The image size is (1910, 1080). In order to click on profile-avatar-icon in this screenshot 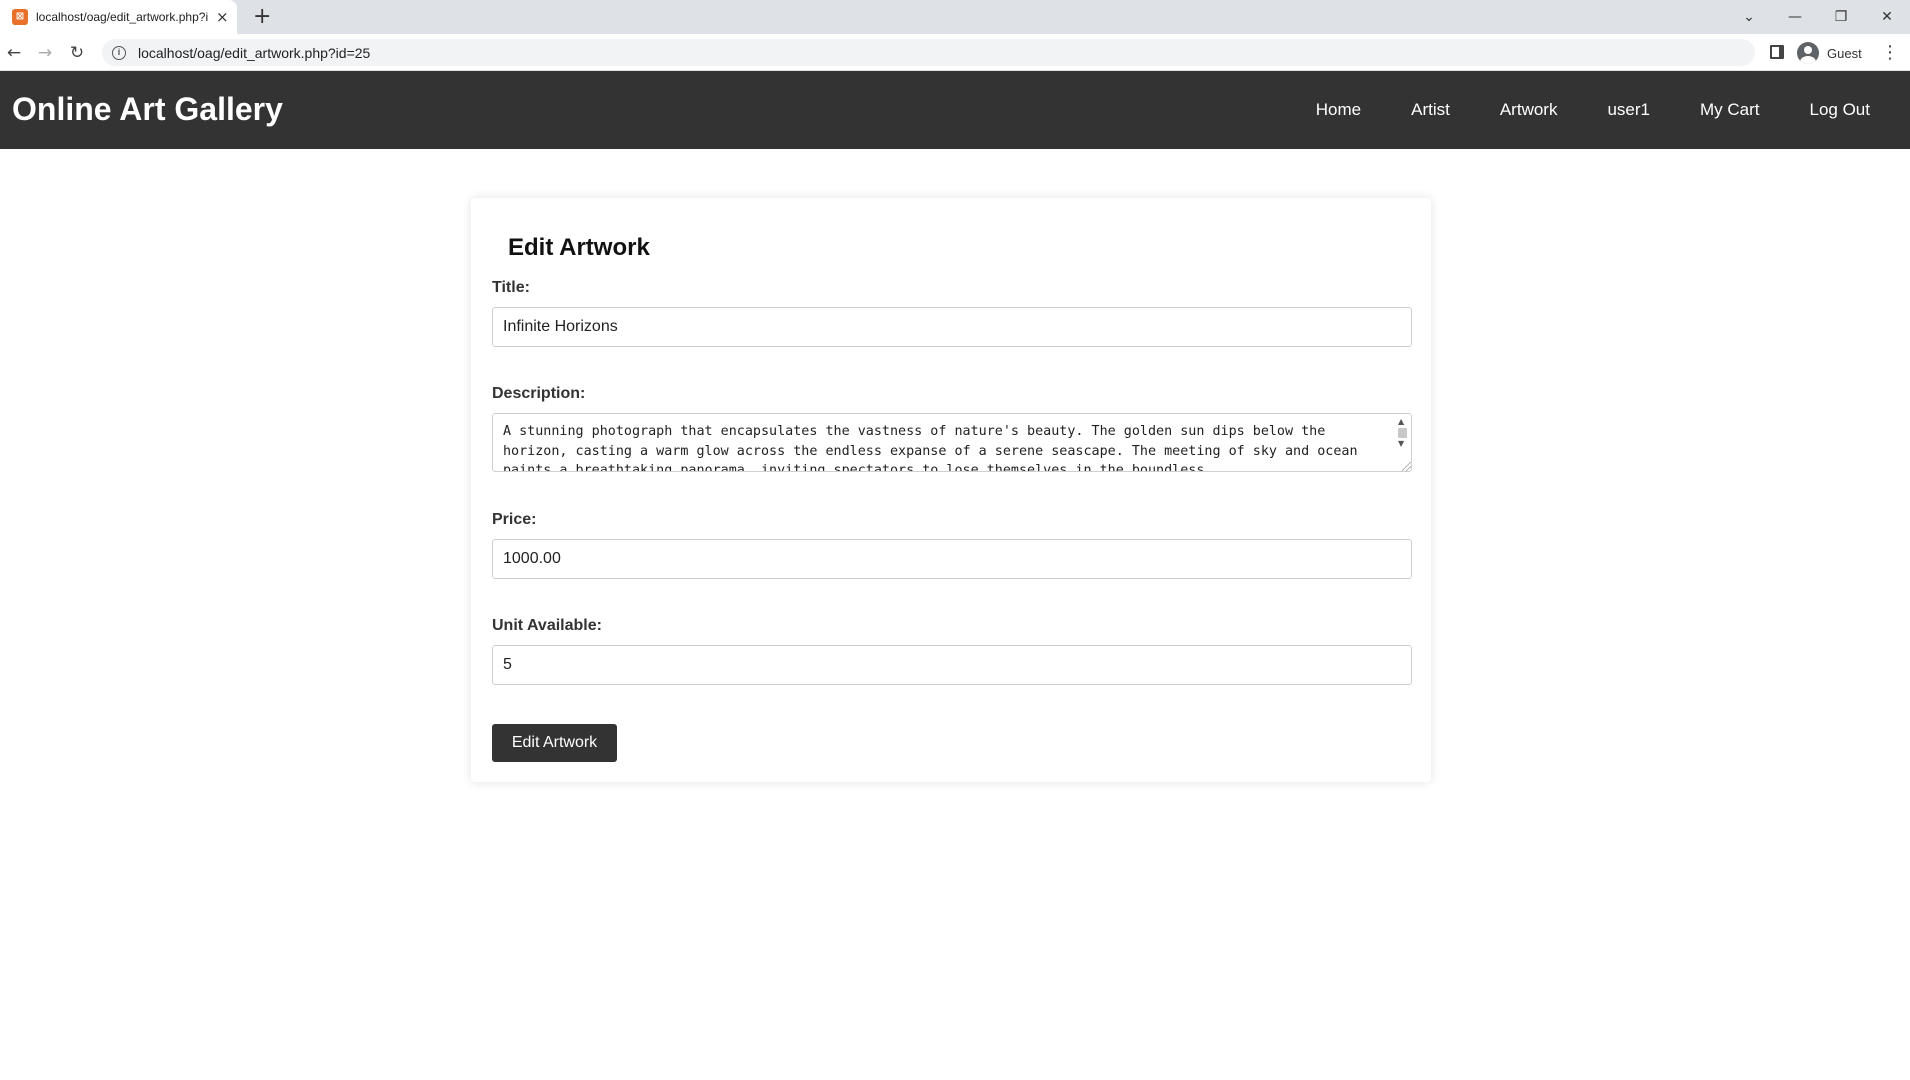, I will do `click(1808, 53)`.